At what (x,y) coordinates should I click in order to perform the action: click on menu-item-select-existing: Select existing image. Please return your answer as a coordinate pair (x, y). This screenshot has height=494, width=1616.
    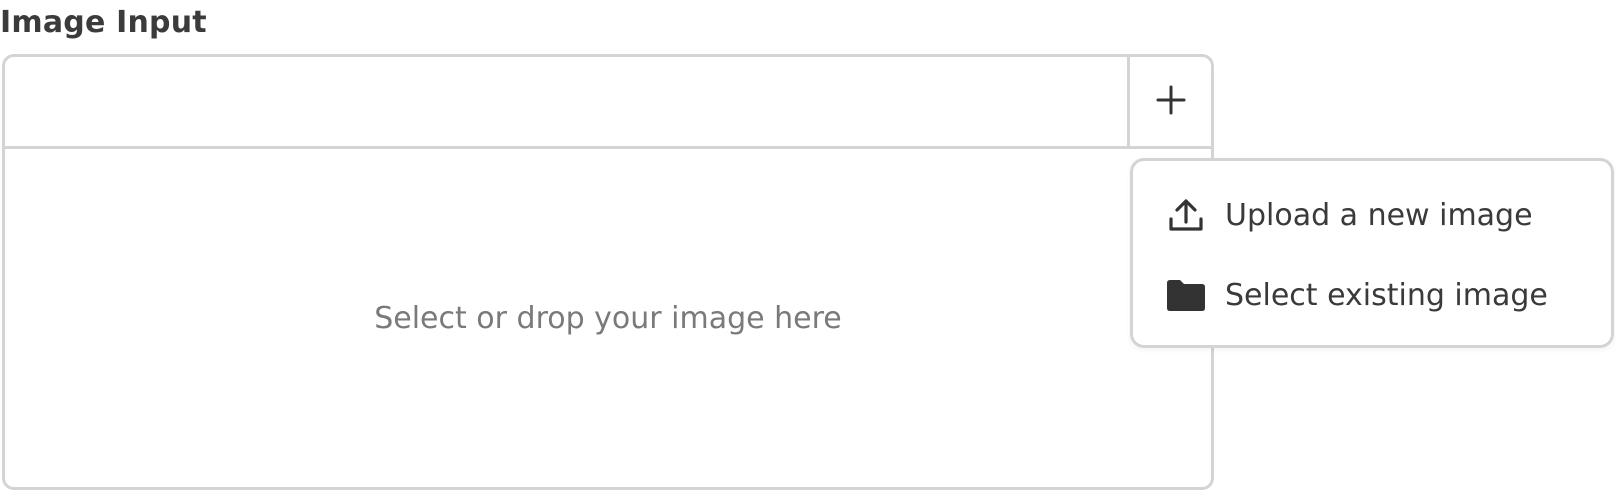
    Looking at the image, I should click on (1382, 295).